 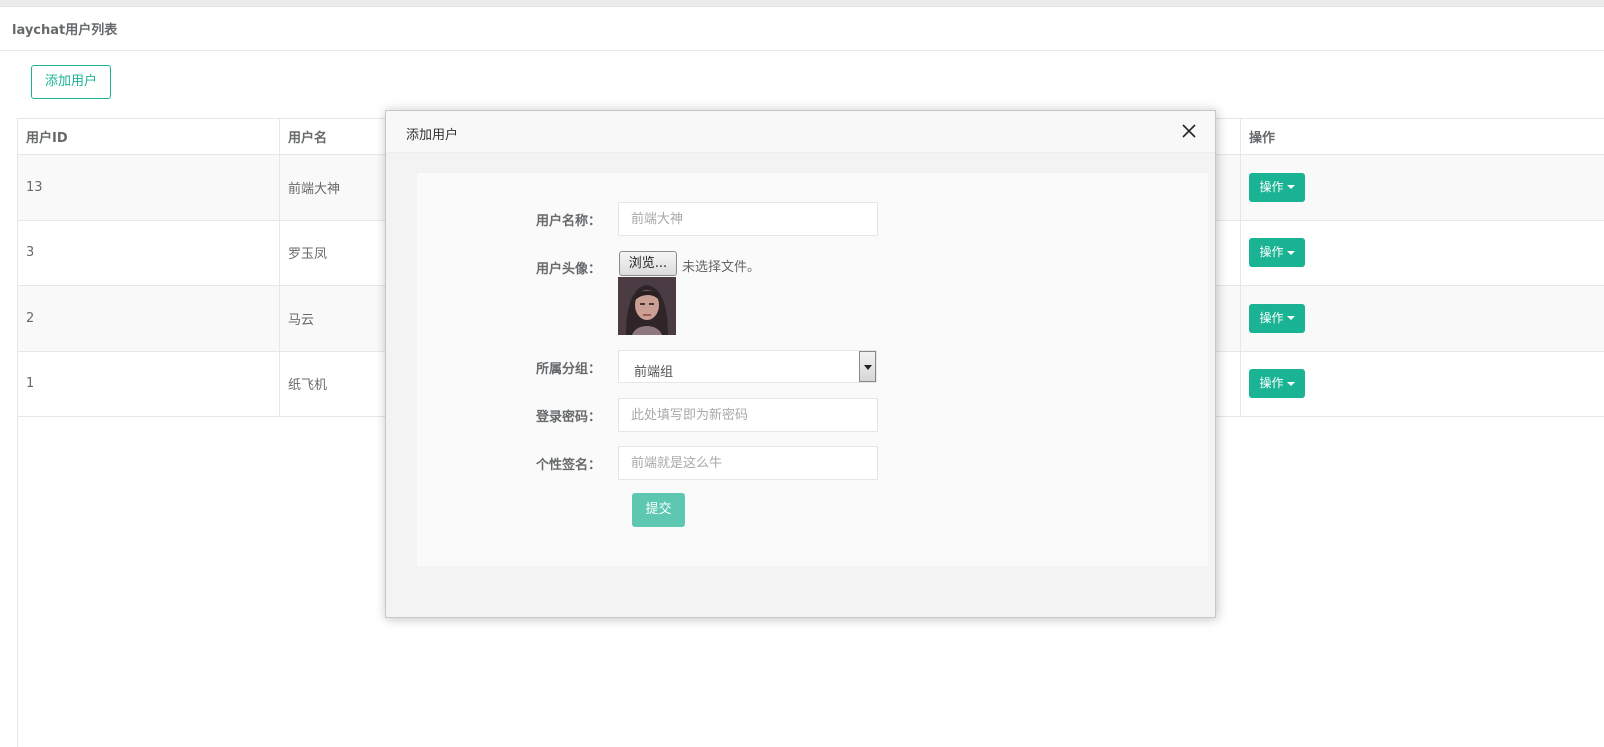 What do you see at coordinates (149, 252) in the screenshot?
I see `cell-user-id: 3` at bounding box center [149, 252].